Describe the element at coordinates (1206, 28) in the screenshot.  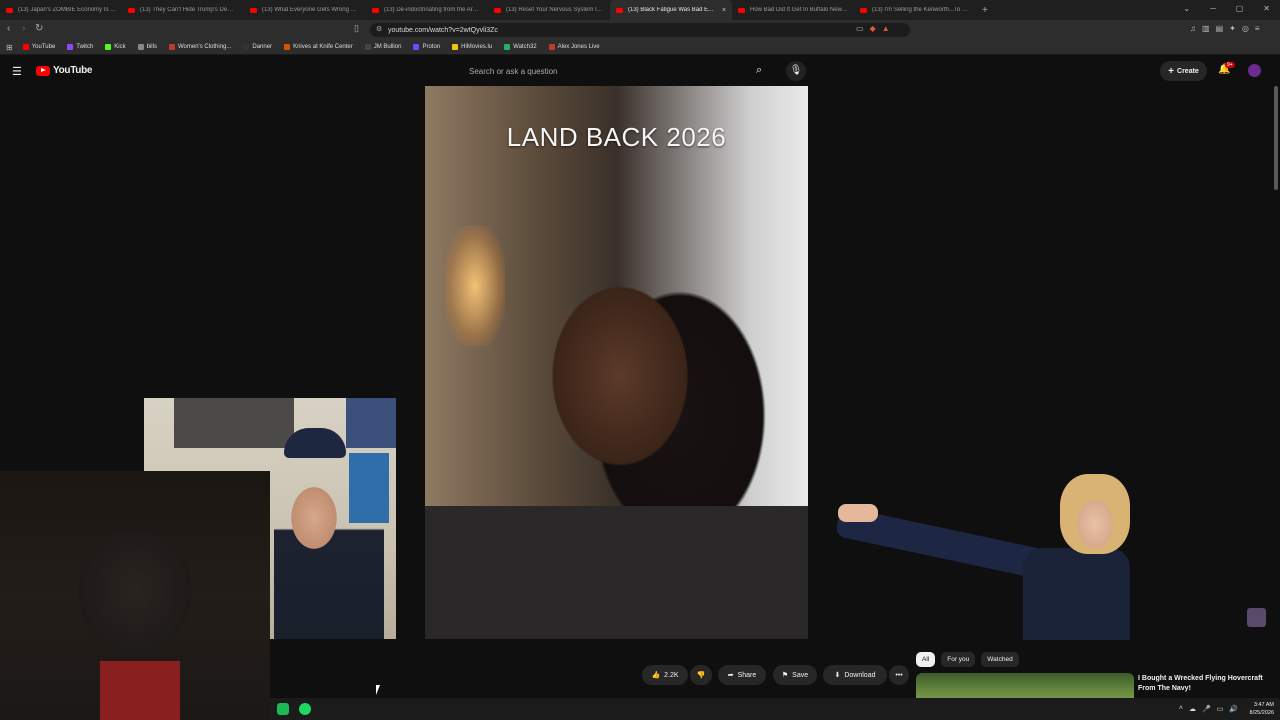
I see `sidebar-icon: ▥` at that location.